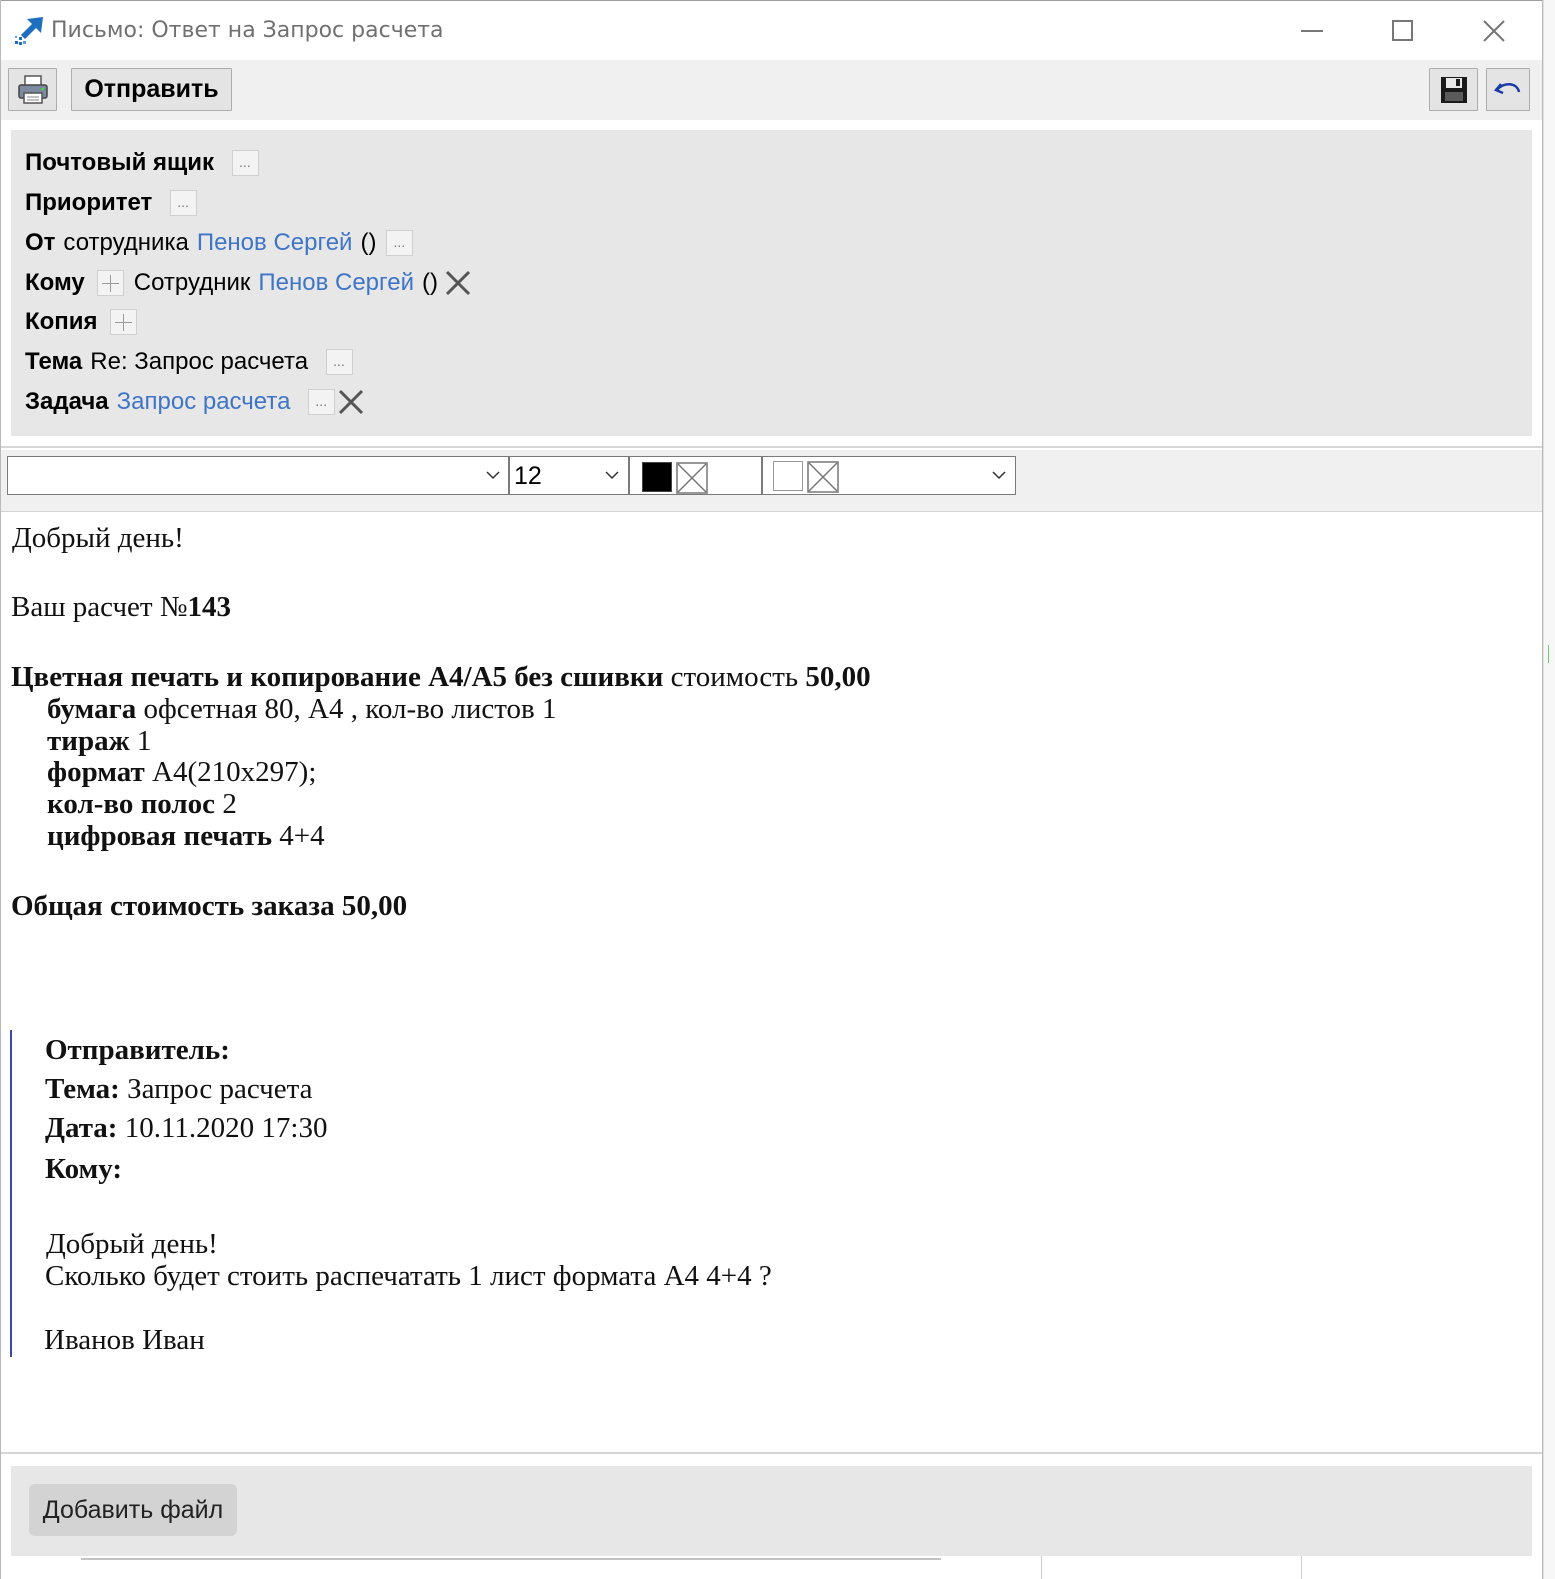  What do you see at coordinates (11, 1193) in the screenshot?
I see `quote-border` at bounding box center [11, 1193].